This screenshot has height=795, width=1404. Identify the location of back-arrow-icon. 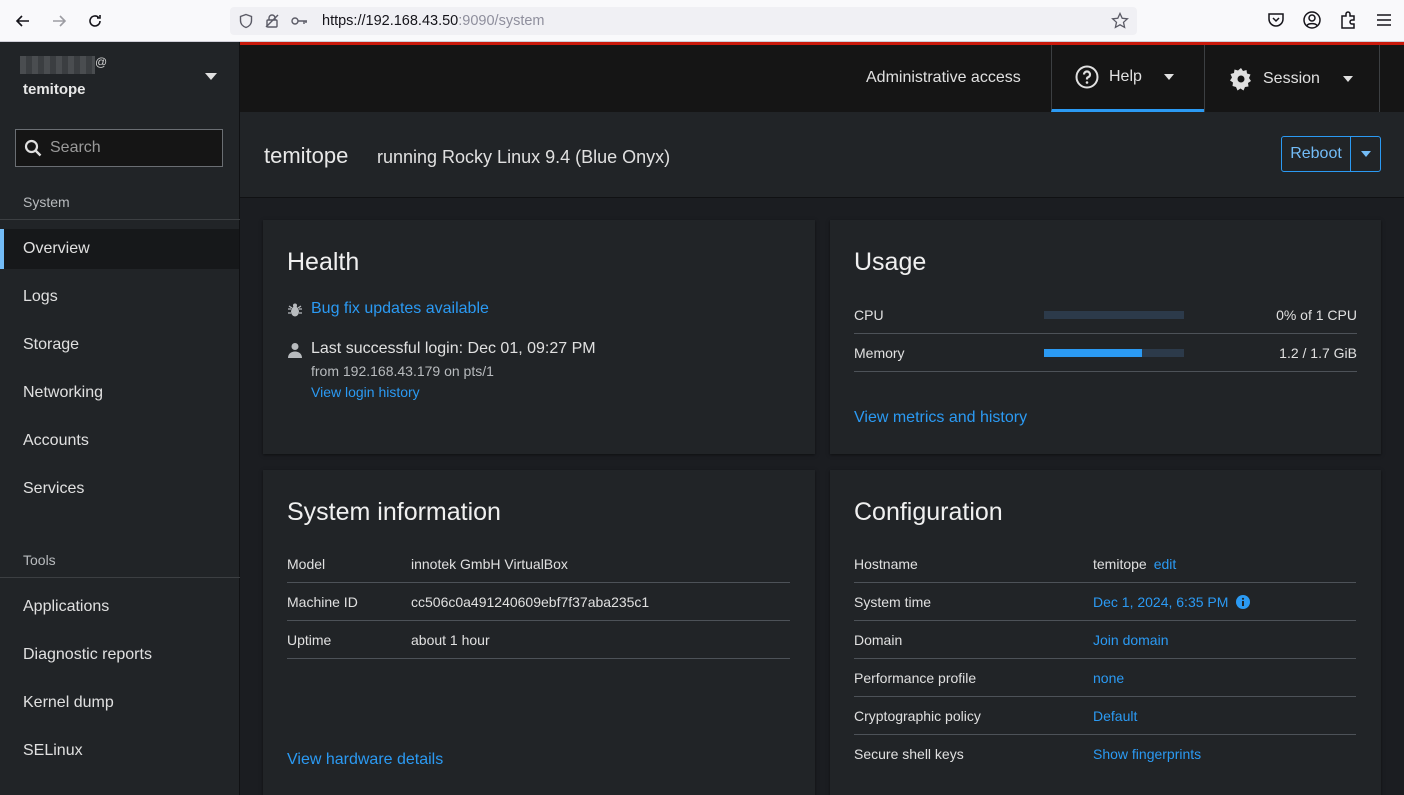
(22, 21).